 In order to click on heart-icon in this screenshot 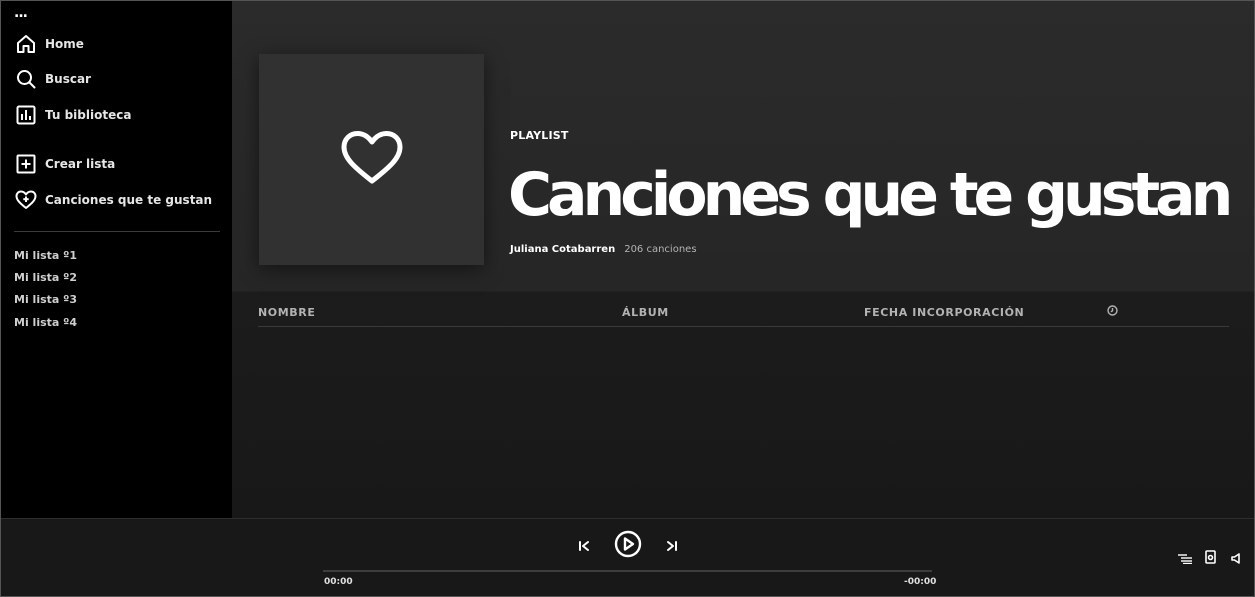, I will do `click(372, 160)`.